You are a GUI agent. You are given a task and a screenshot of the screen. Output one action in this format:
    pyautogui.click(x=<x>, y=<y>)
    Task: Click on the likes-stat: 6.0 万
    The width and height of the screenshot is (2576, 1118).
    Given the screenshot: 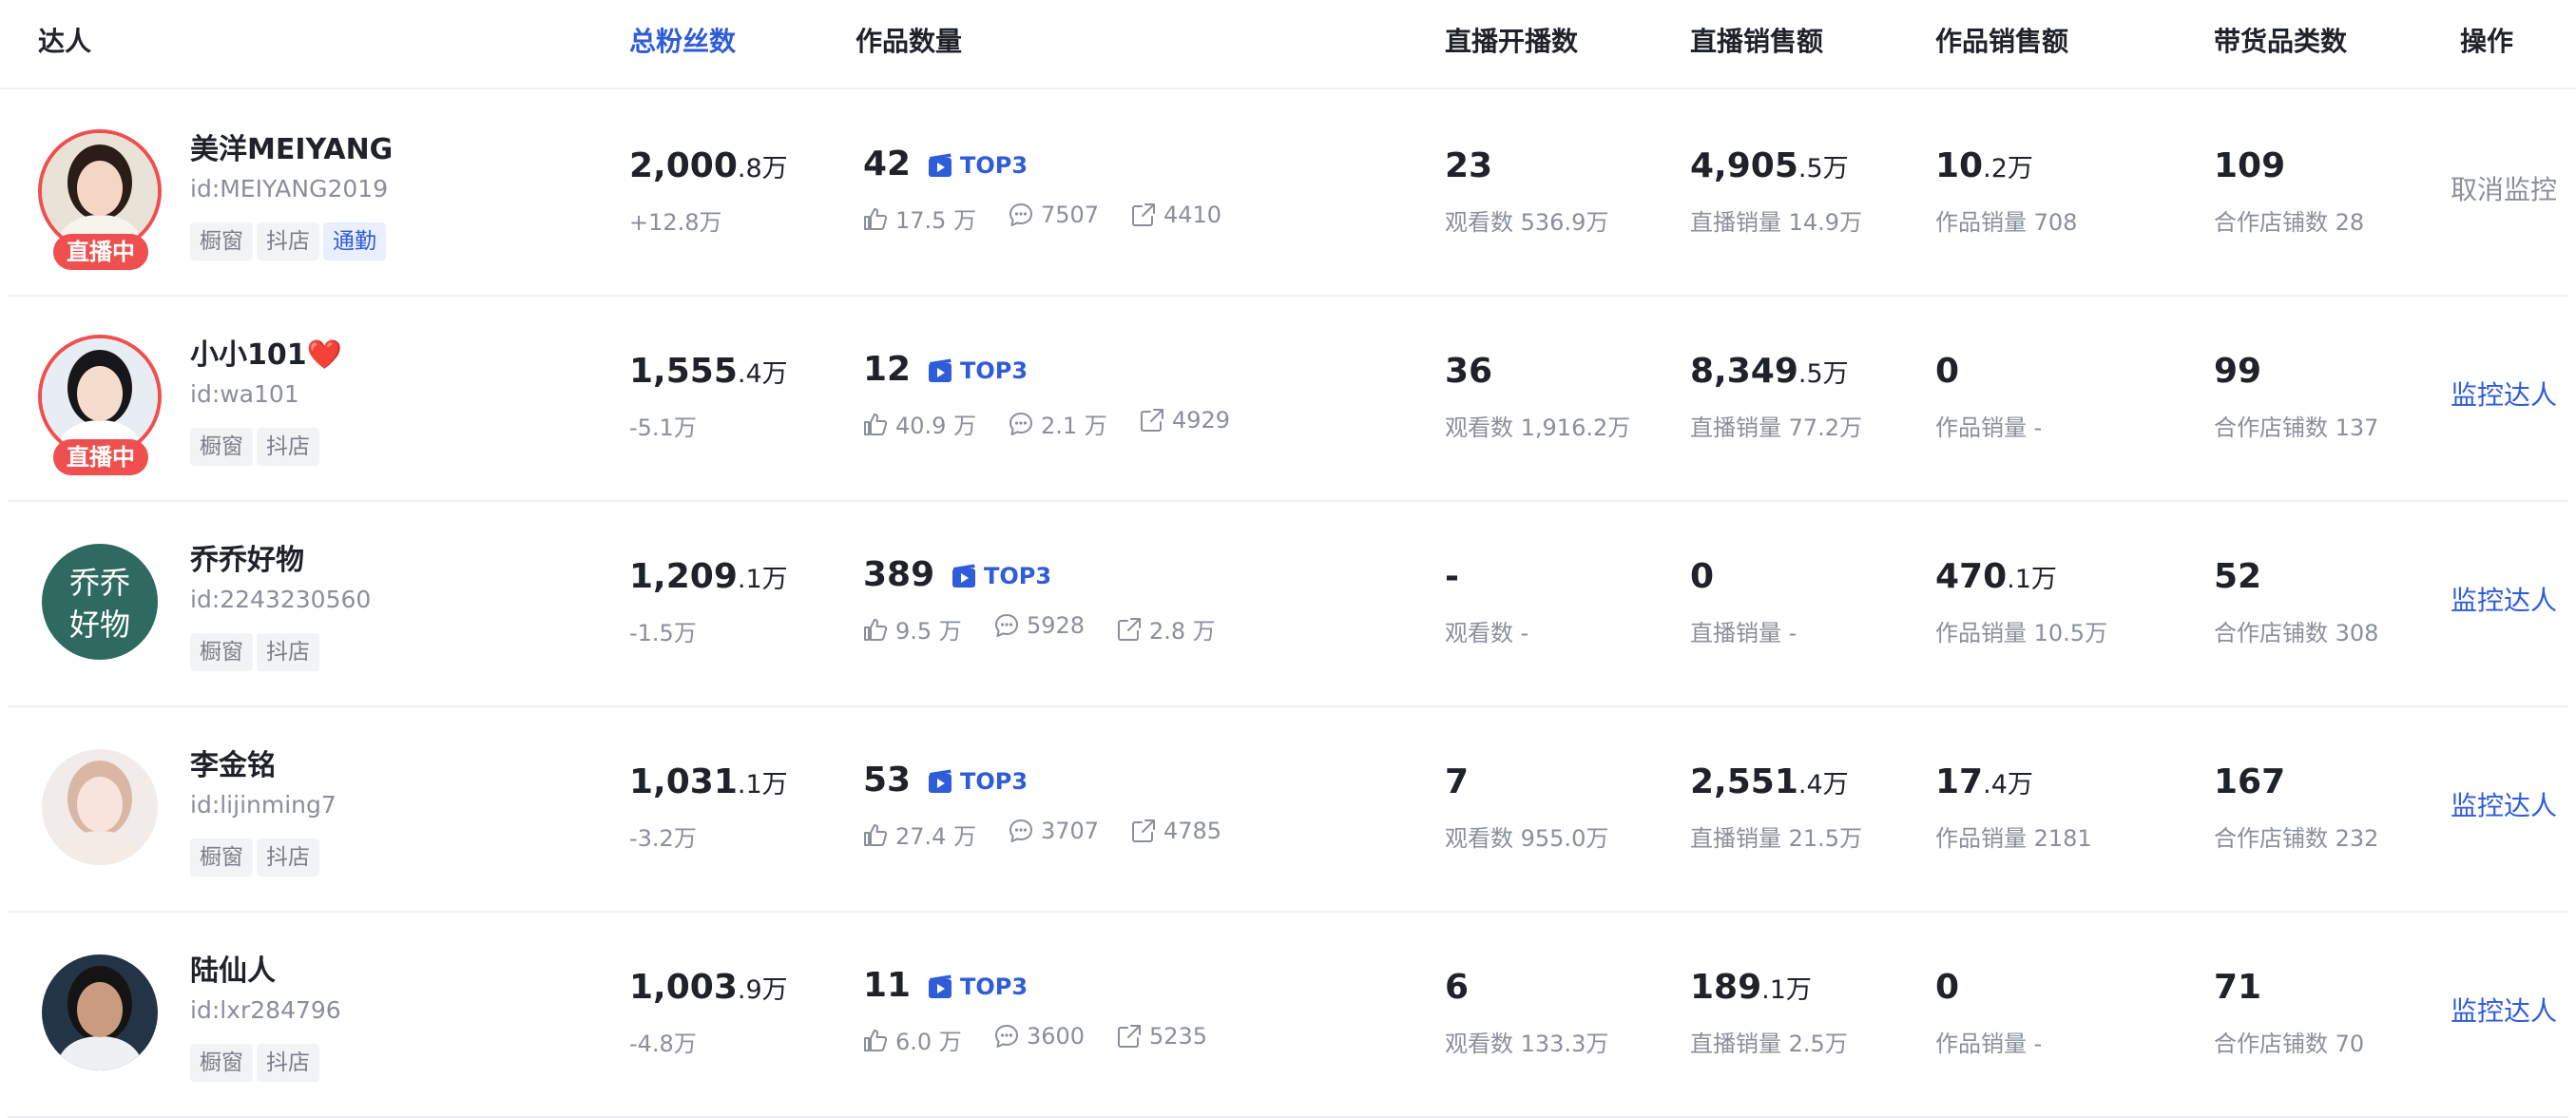 What is the action you would take?
    pyautogui.click(x=913, y=1039)
    